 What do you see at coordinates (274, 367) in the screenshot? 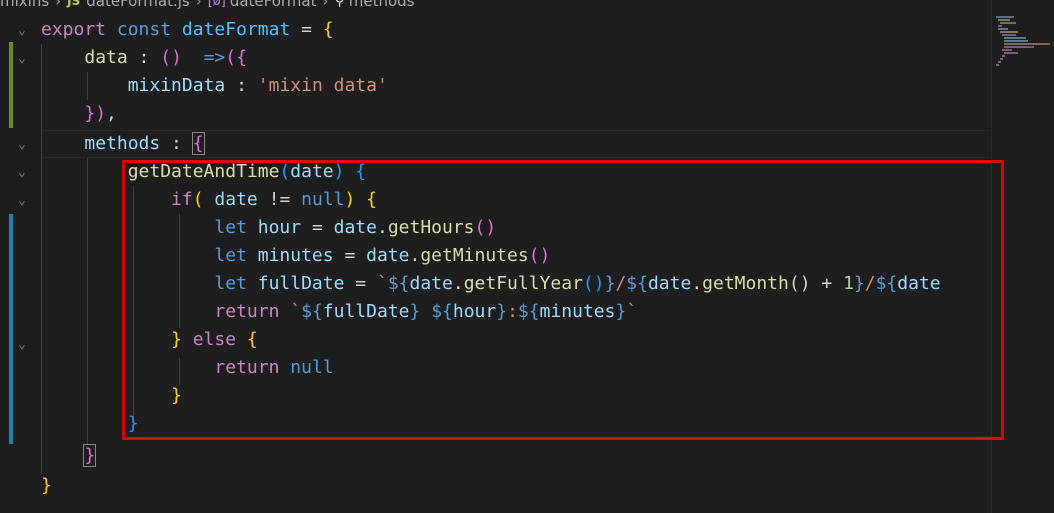
I see `code-line-13: return null` at bounding box center [274, 367].